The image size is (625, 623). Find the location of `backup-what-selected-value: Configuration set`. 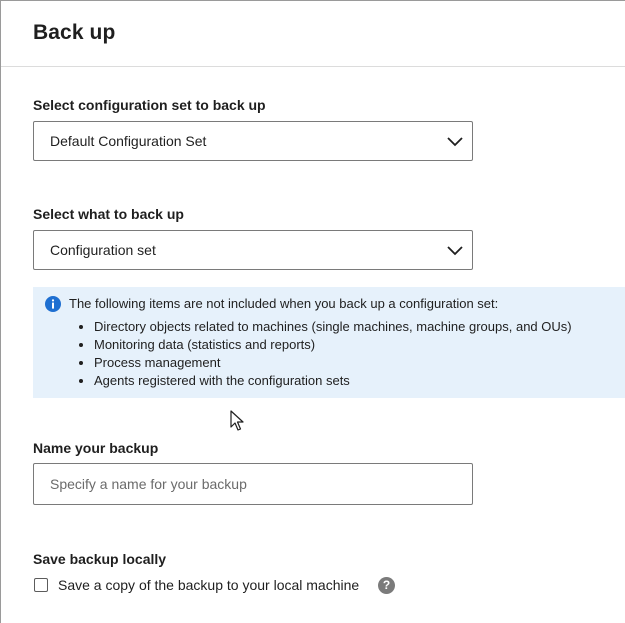

backup-what-selected-value: Configuration set is located at coordinates (103, 250).